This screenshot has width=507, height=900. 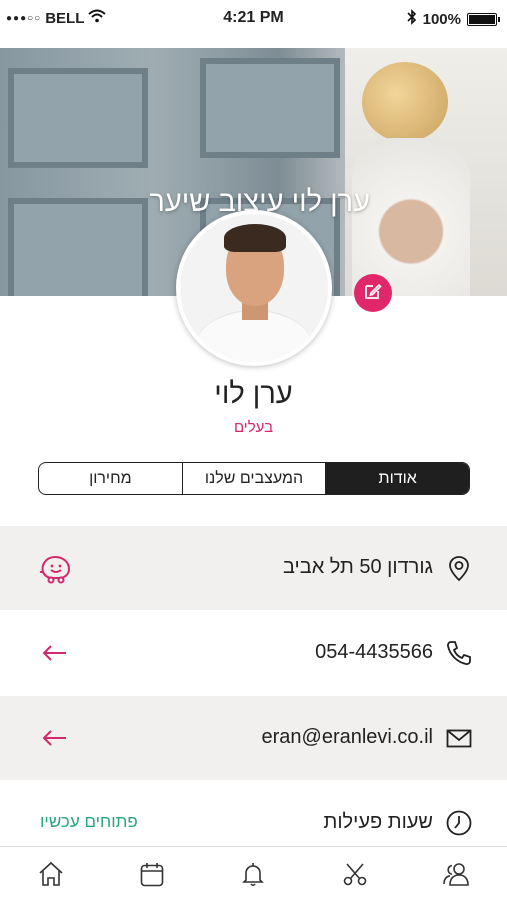 What do you see at coordinates (483, 19) in the screenshot?
I see `battery-icon` at bounding box center [483, 19].